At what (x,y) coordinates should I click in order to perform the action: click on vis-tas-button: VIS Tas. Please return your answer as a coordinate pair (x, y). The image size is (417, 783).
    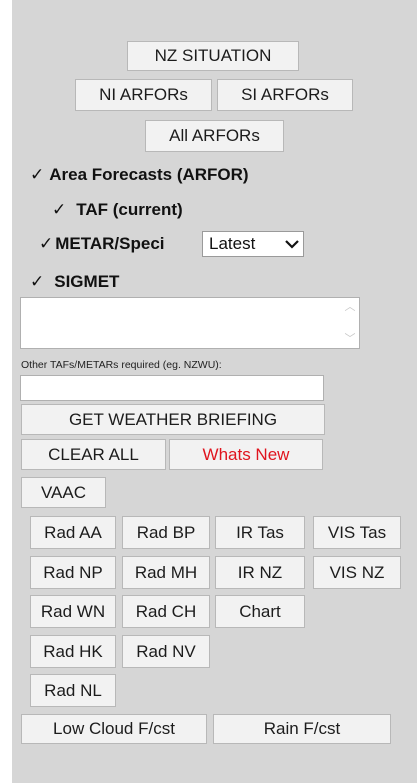
    Looking at the image, I should click on (357, 532).